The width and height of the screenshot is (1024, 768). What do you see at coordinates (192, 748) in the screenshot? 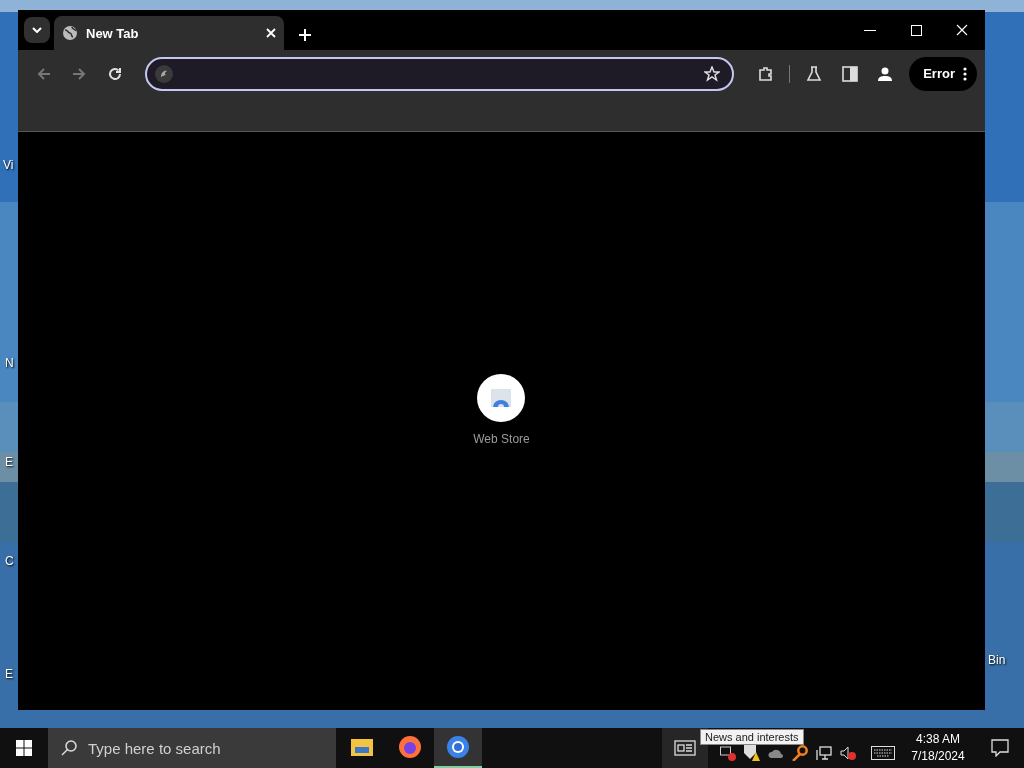
I see `taskbar-search-field: Type here to search` at bounding box center [192, 748].